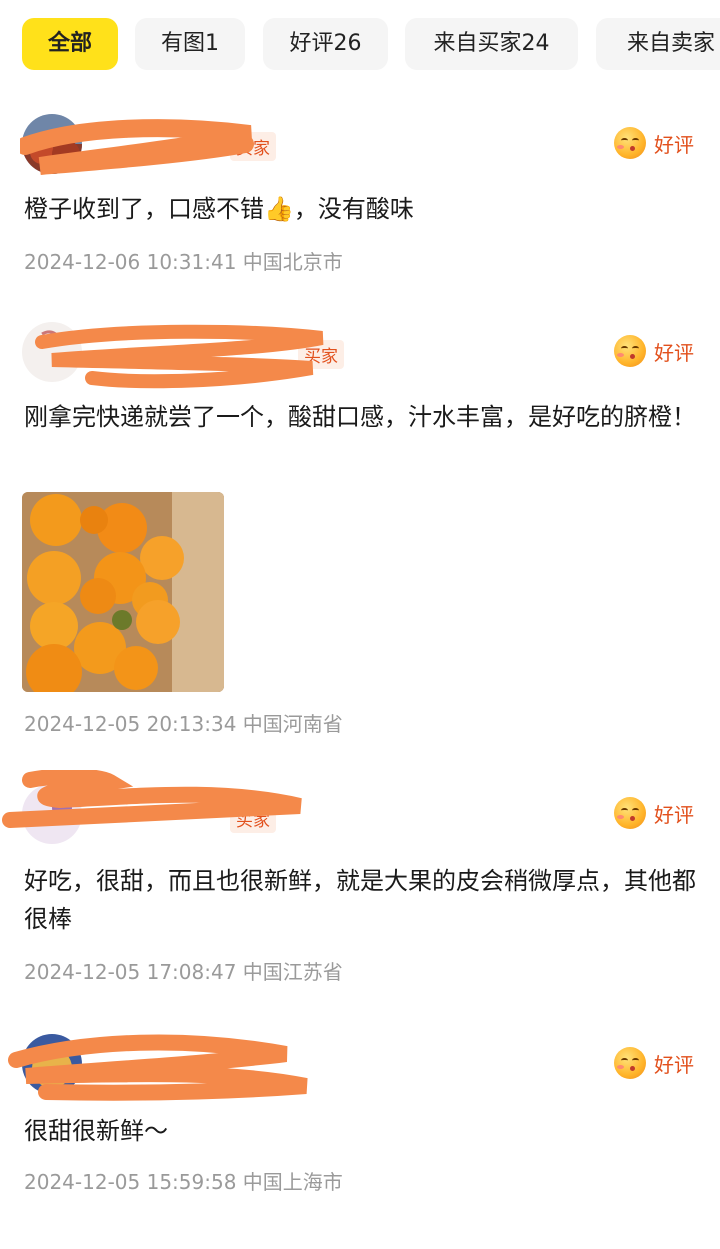 Image resolution: width=720 pixels, height=1249 pixels. Describe the element at coordinates (491, 44) in the screenshot. I see `tab-from-buyer: 来自买家24` at that location.